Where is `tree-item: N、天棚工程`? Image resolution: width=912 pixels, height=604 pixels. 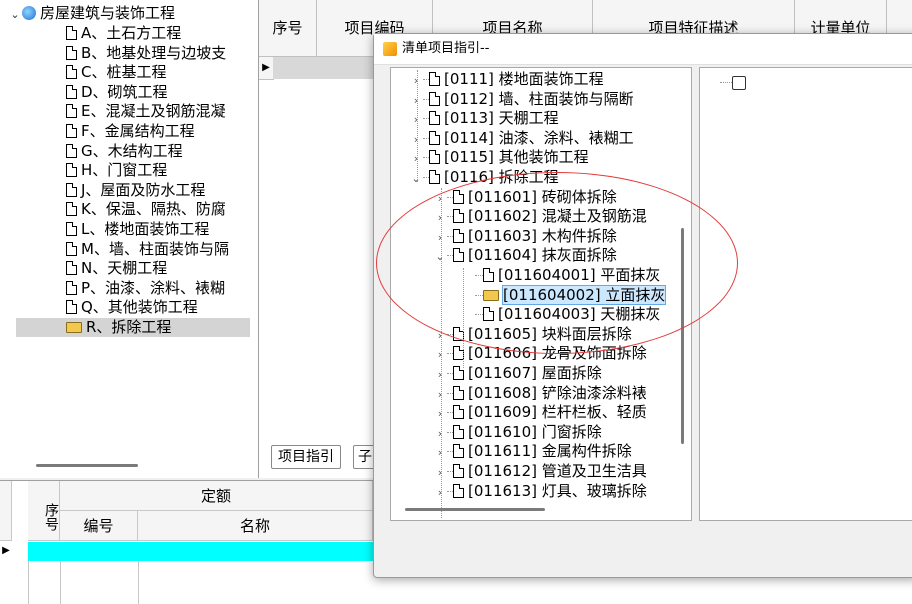
tree-item: N、天棚工程 is located at coordinates (133, 268).